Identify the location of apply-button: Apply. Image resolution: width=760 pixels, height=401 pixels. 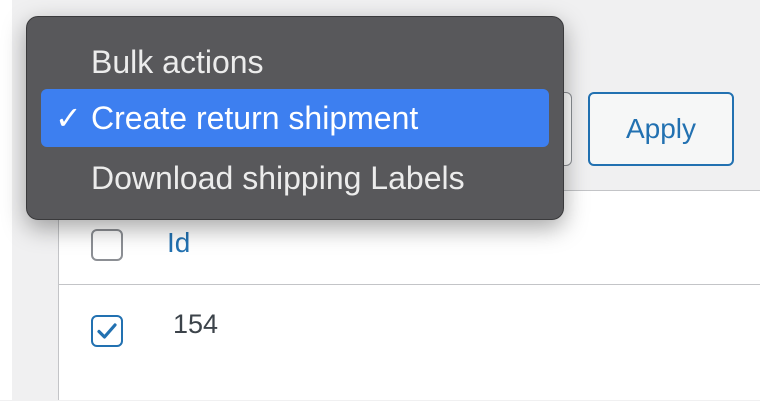
(661, 129).